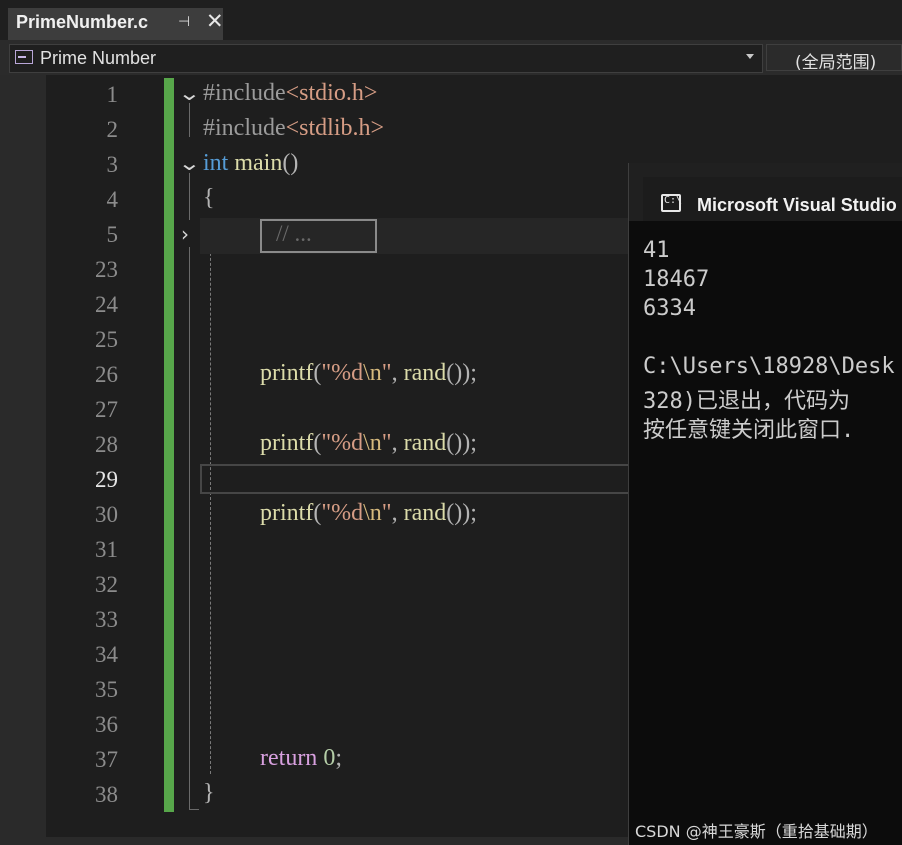 The height and width of the screenshot is (845, 902). Describe the element at coordinates (106, 619) in the screenshot. I see `line-number: 33` at that location.